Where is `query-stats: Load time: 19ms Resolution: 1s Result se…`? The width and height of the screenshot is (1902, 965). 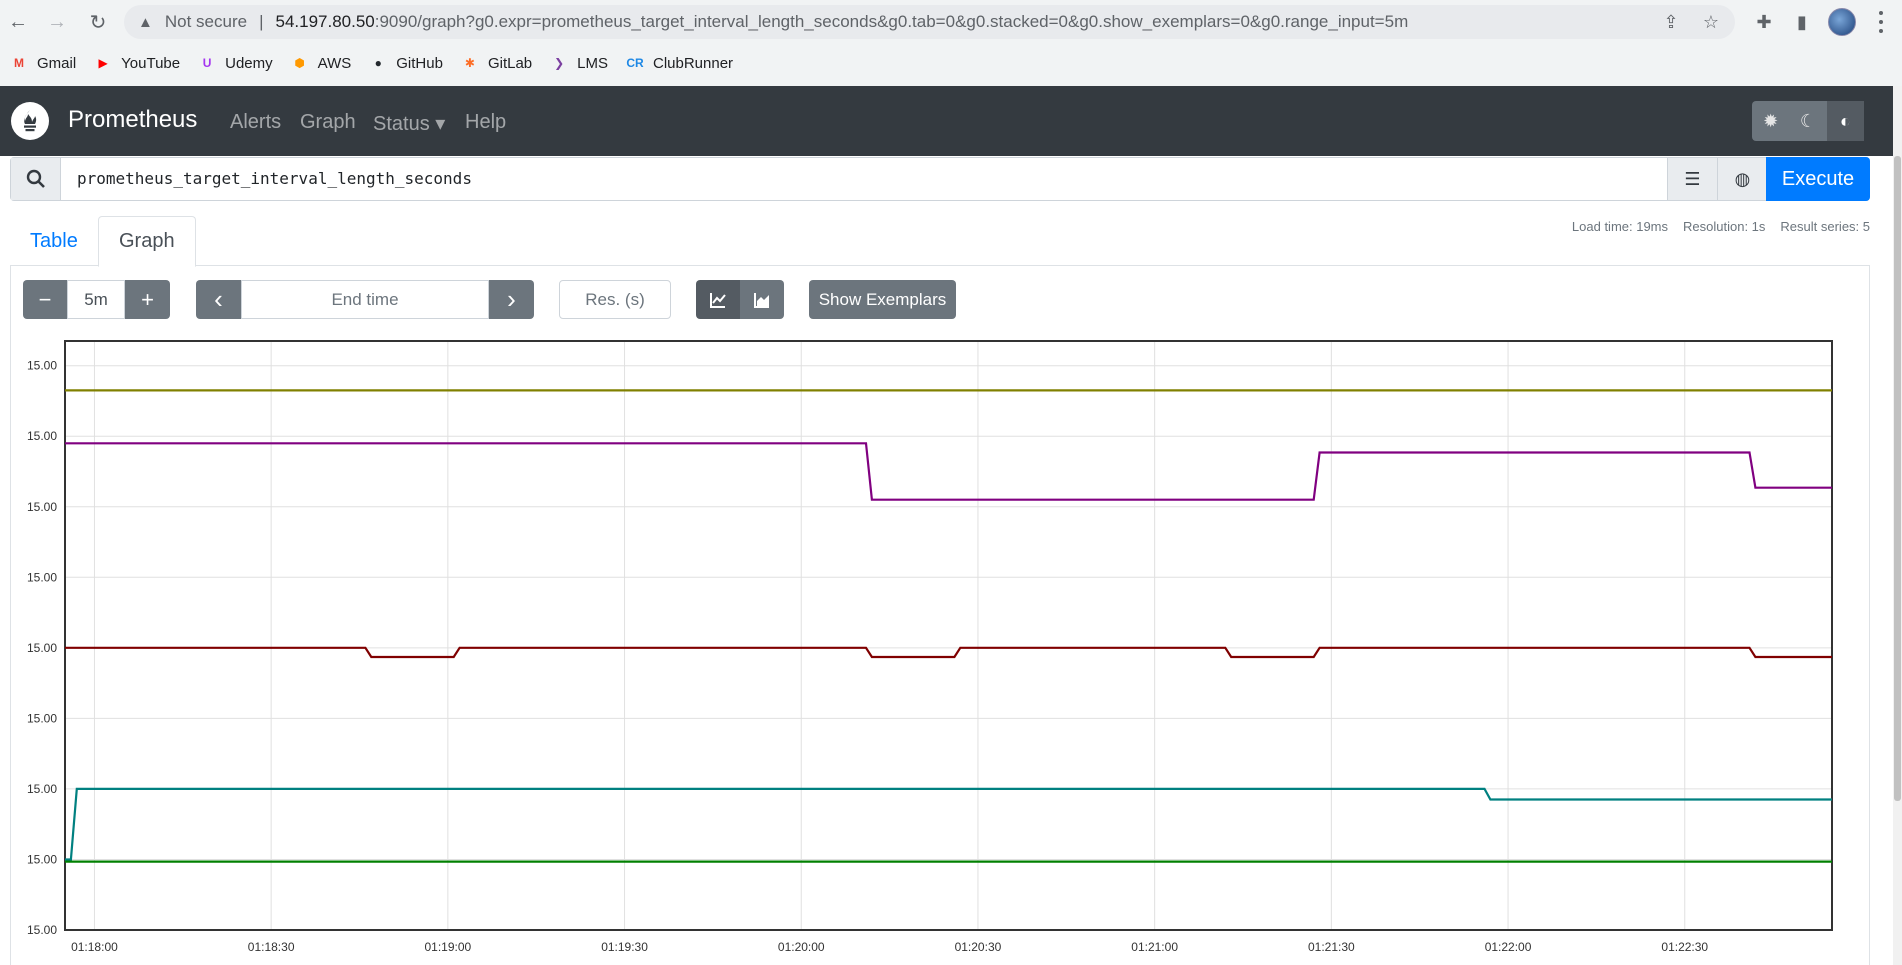 query-stats: Load time: 19ms Resolution: 1s Result se… is located at coordinates (1721, 226).